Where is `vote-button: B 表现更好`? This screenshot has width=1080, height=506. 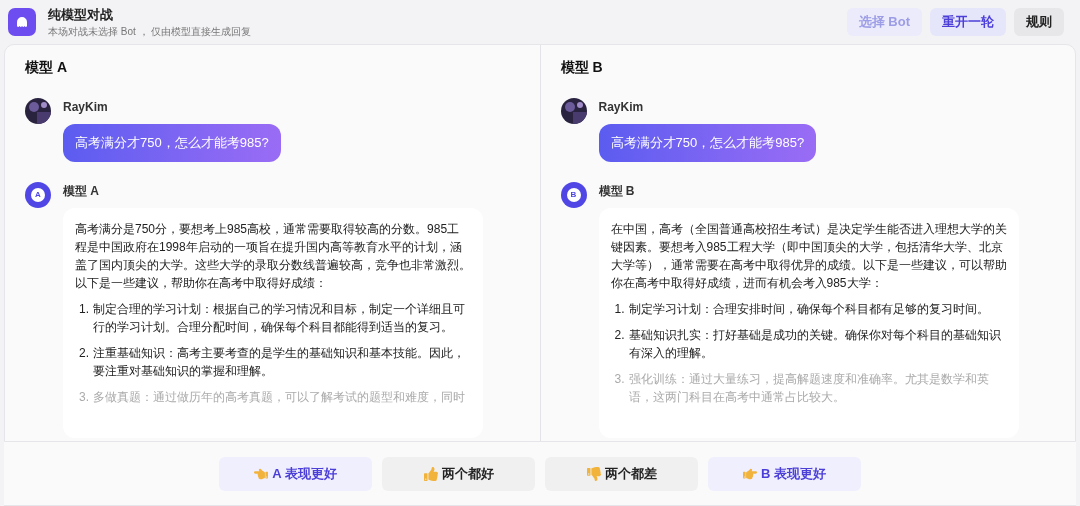
vote-button: B 表现更好 is located at coordinates (784, 473).